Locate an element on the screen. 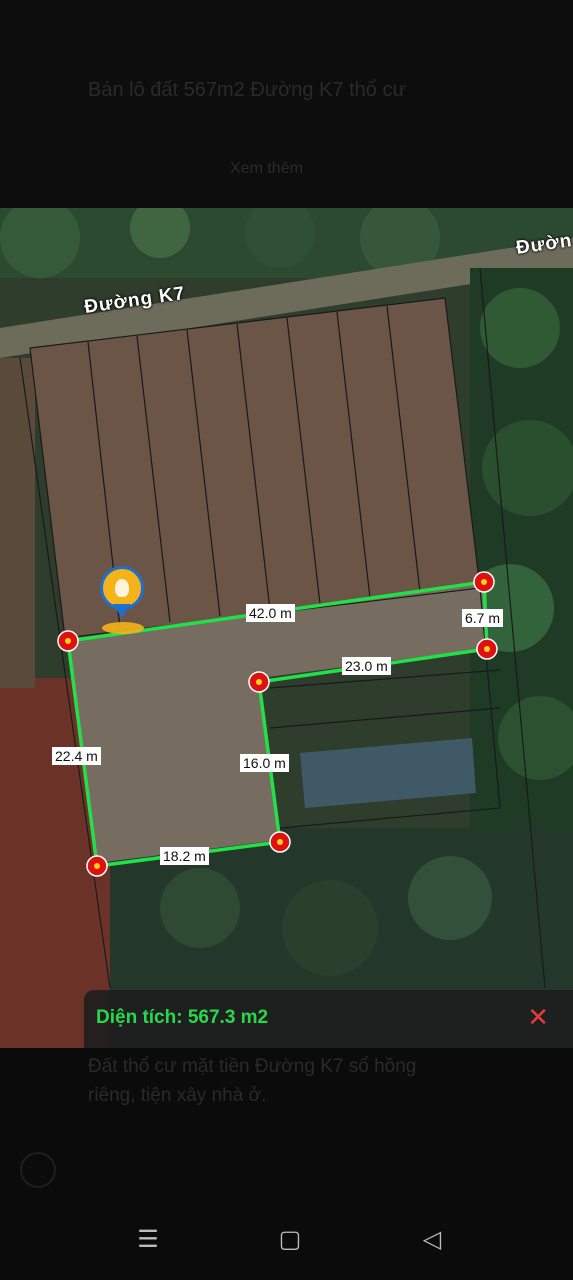  area-label: Diện tích: 567.3 m2 is located at coordinates (182, 1017).